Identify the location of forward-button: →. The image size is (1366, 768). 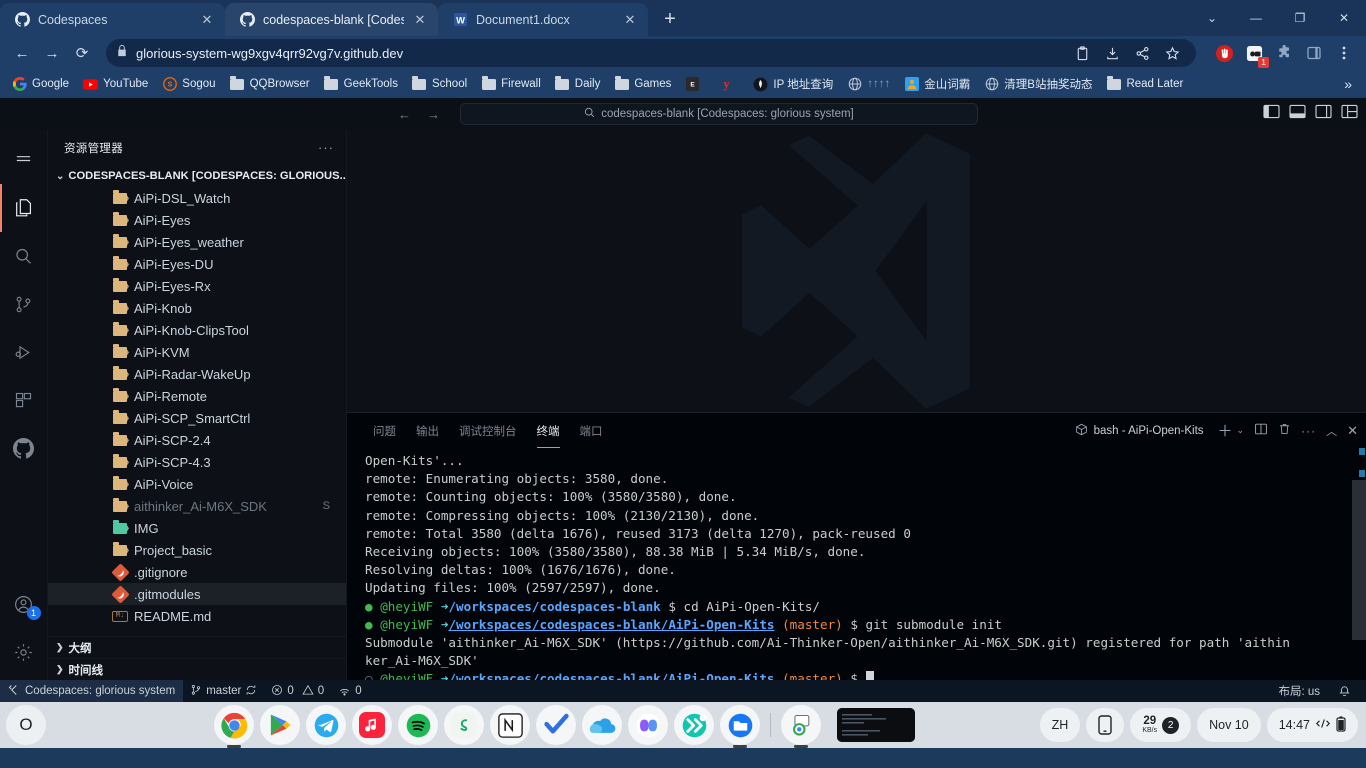
(52, 53).